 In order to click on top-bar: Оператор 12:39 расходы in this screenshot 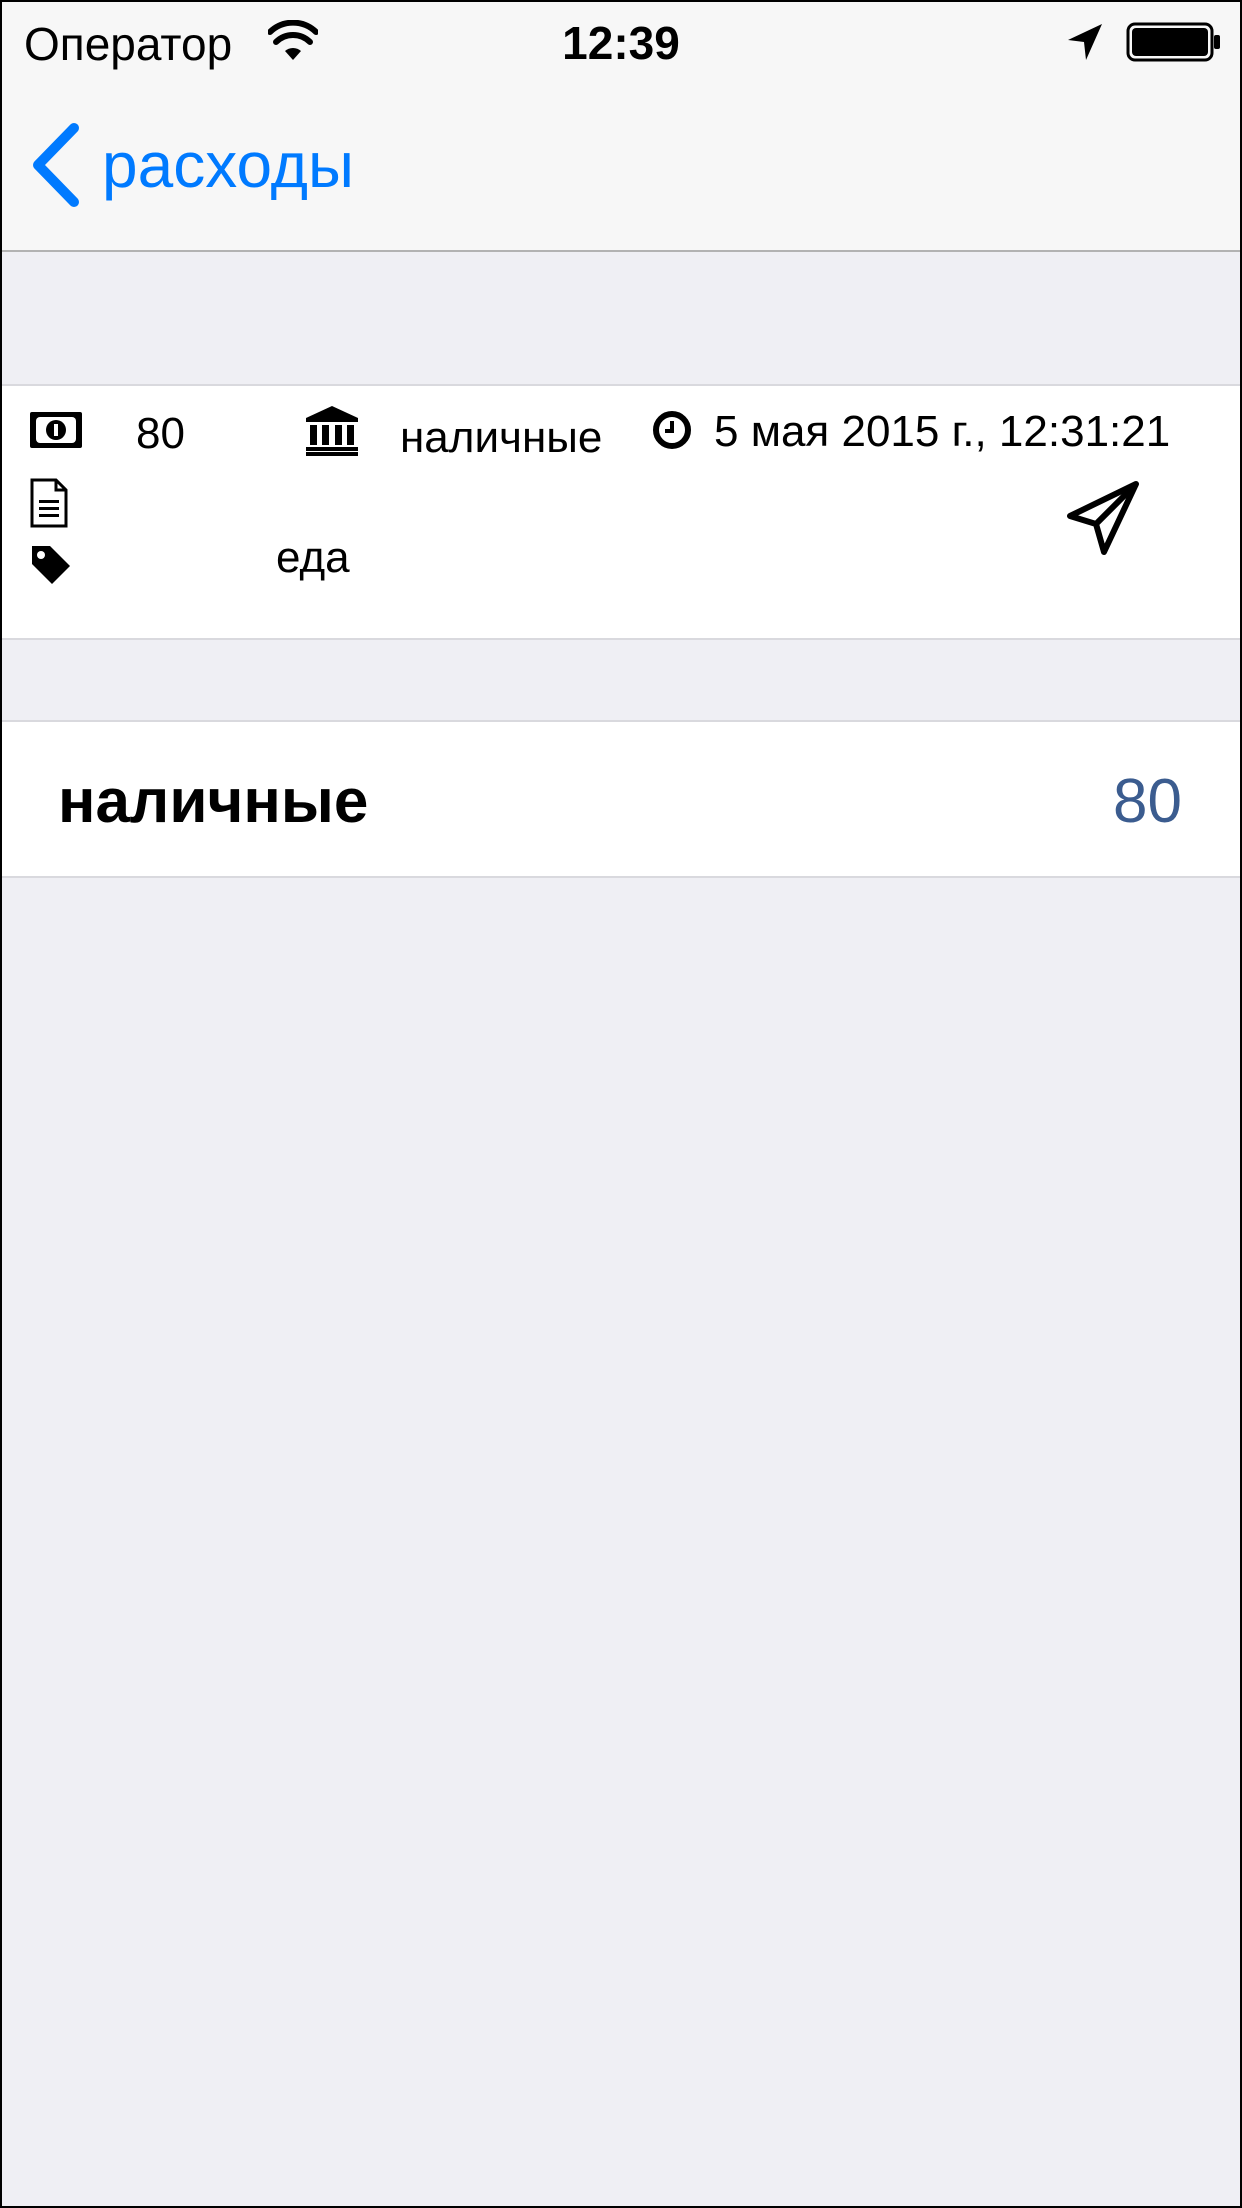, I will do `click(621, 126)`.